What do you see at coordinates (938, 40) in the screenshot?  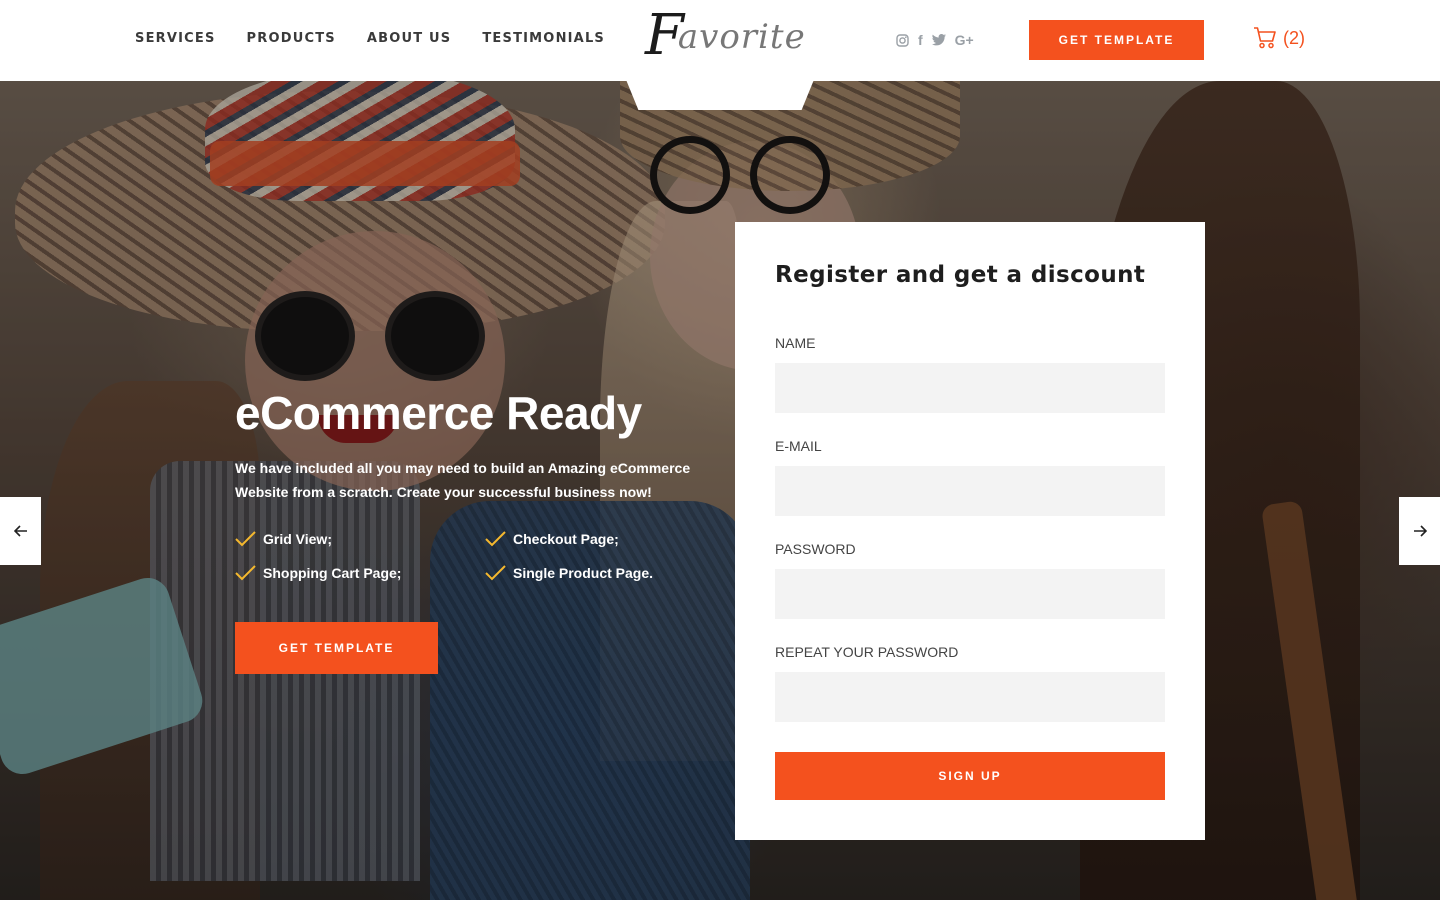 I see `twitter-icon` at bounding box center [938, 40].